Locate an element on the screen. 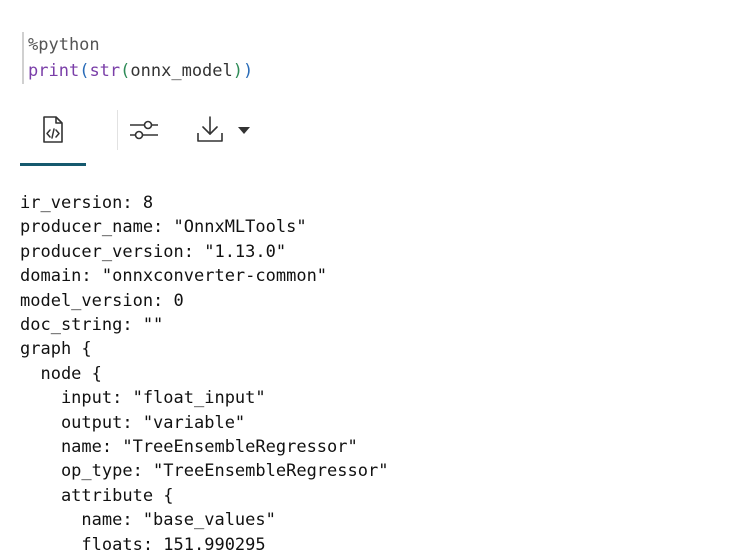 This screenshot has height=560, width=751. code-cell-input: %python print(str(onnx_model)) is located at coordinates (372, 58).